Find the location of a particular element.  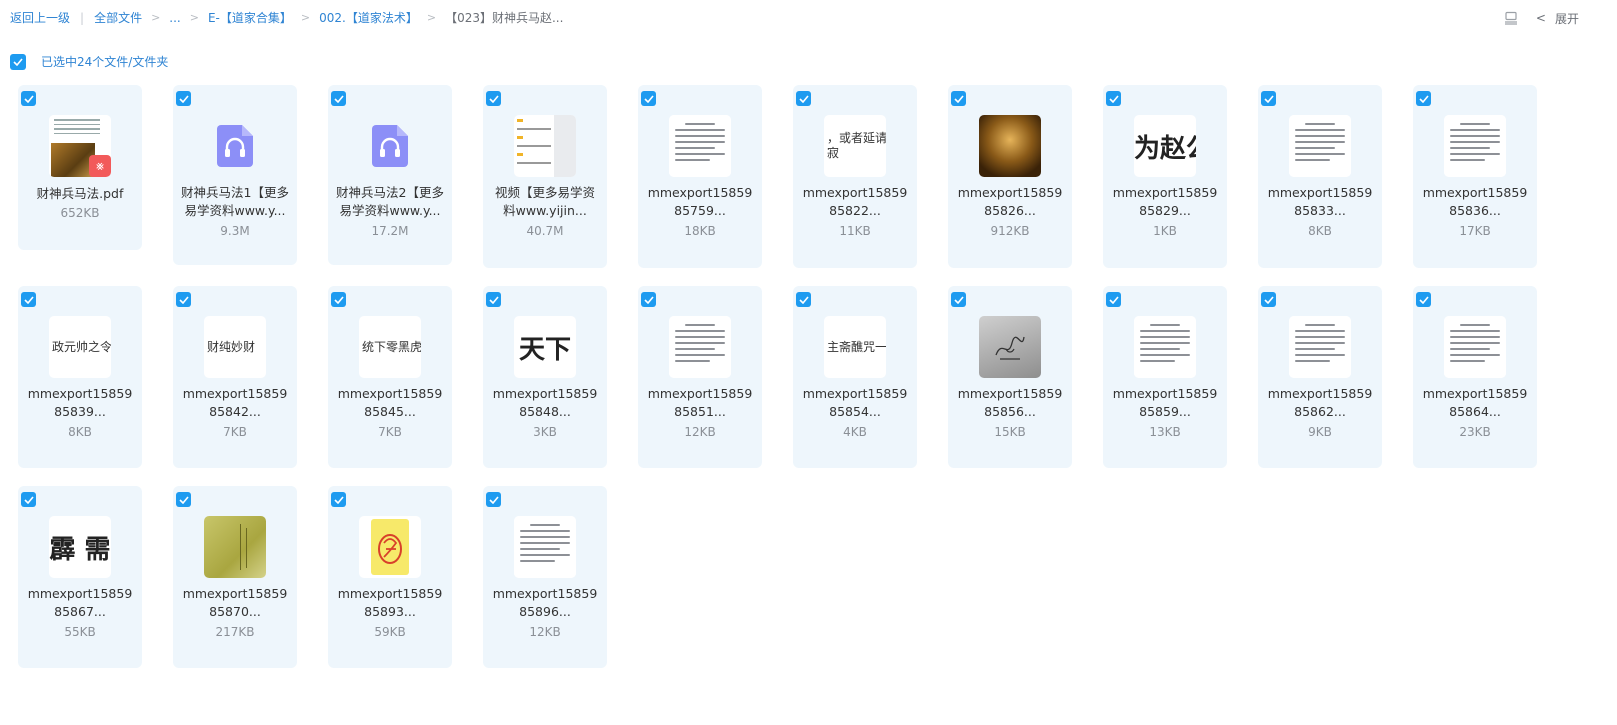

file-card: 霹 需 mmexport1585985867... 55KB is located at coordinates (80, 577).